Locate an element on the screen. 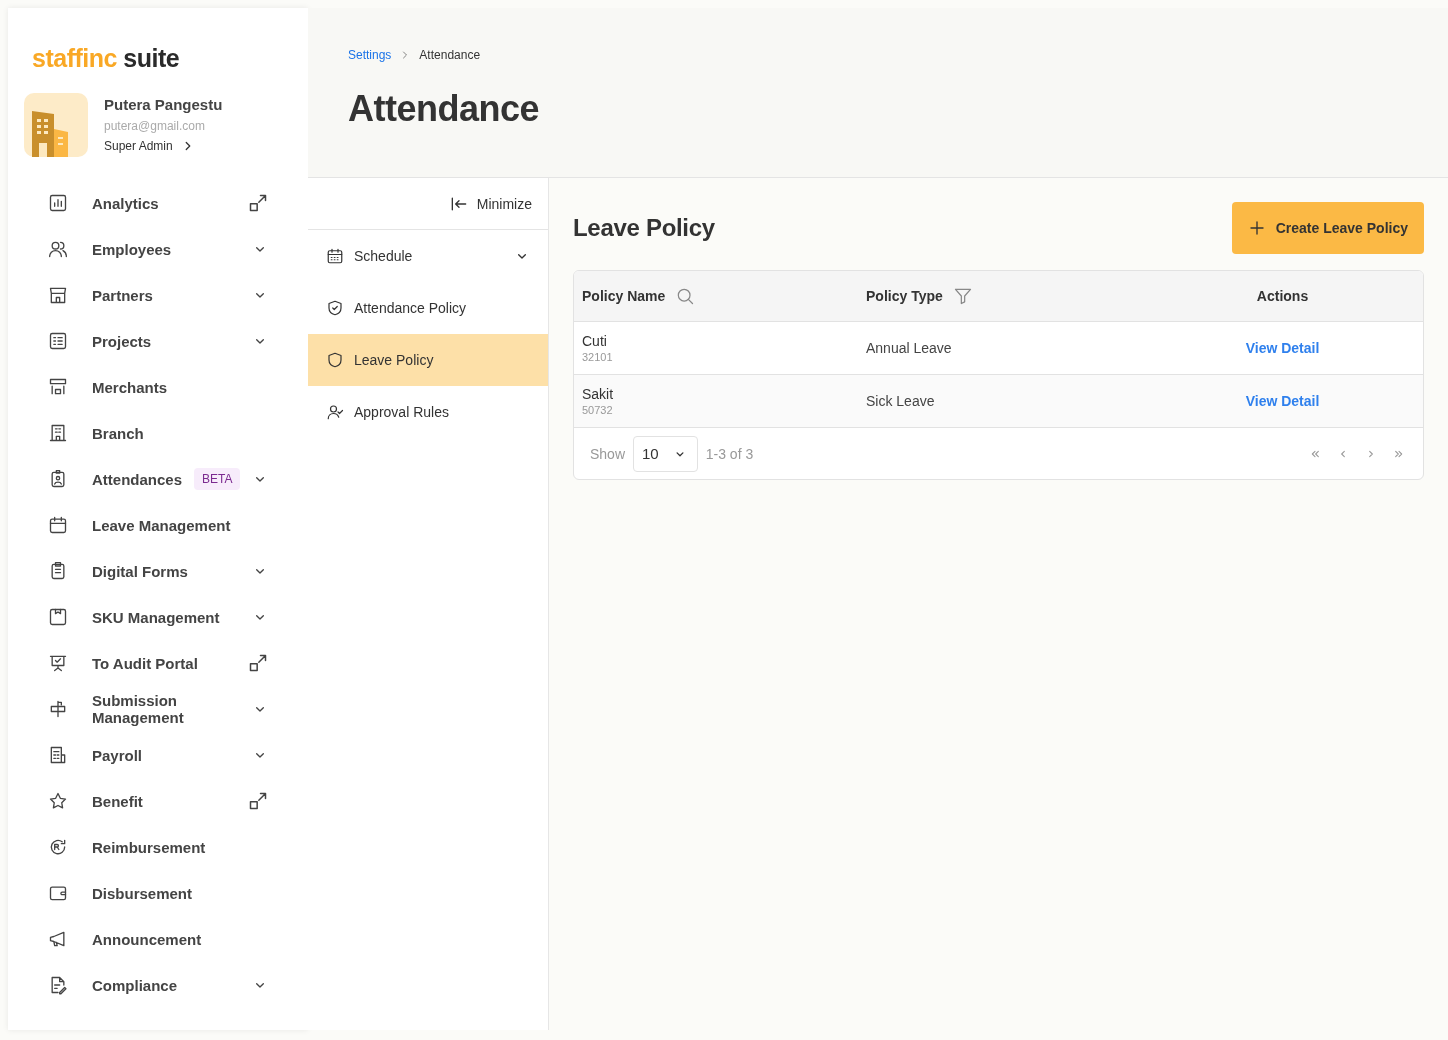  settings-menu-item: Attendance Policy is located at coordinates (428, 308).